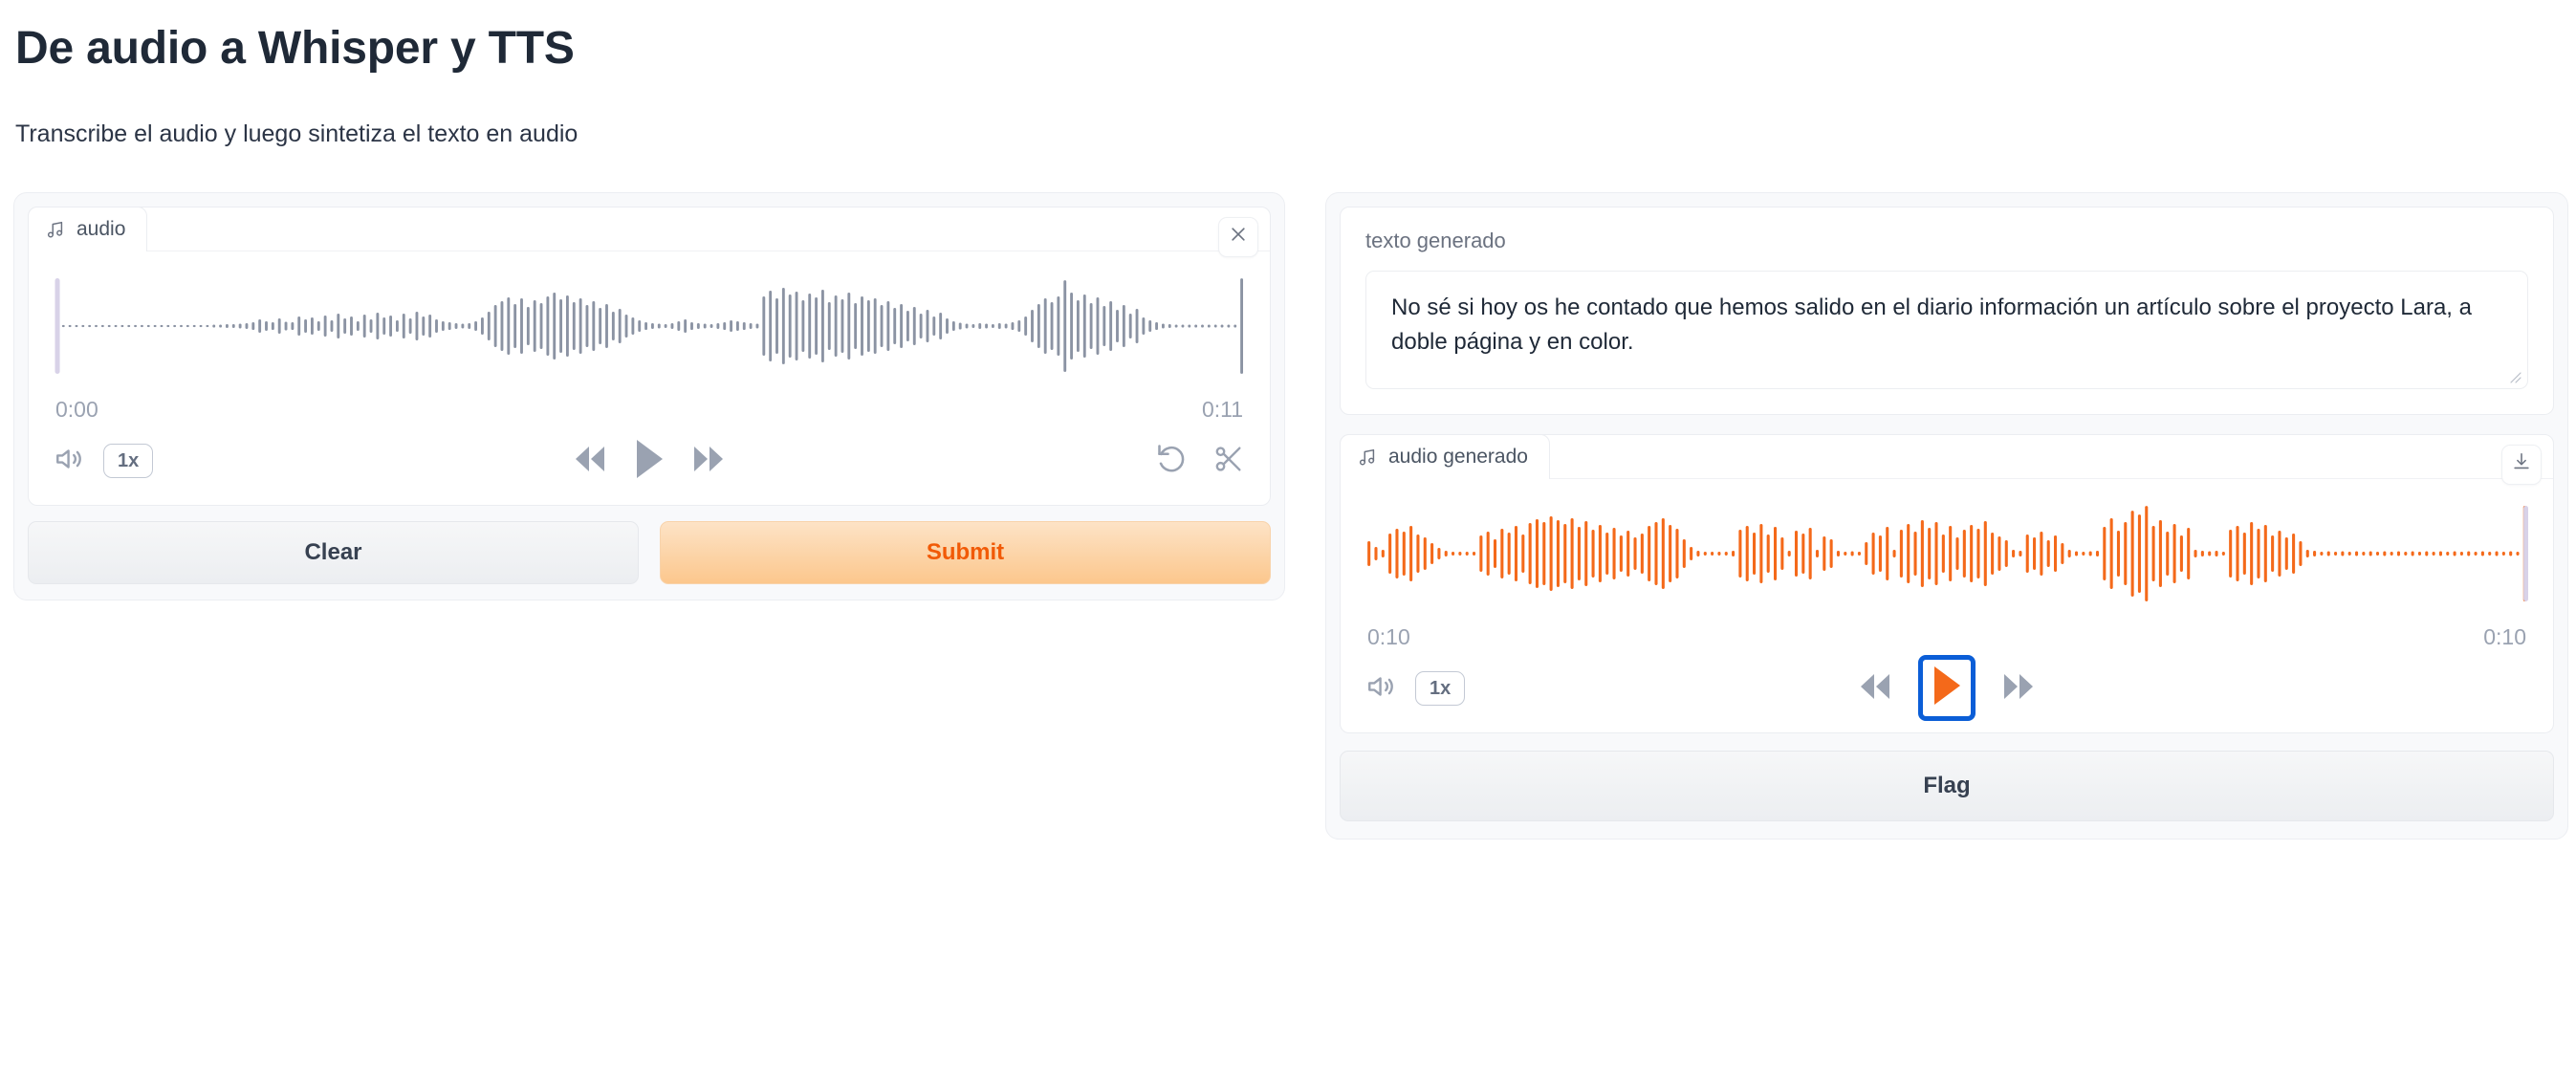 The width and height of the screenshot is (2576, 1069). Describe the element at coordinates (2504, 636) in the screenshot. I see `output-total-time: 0:10` at that location.